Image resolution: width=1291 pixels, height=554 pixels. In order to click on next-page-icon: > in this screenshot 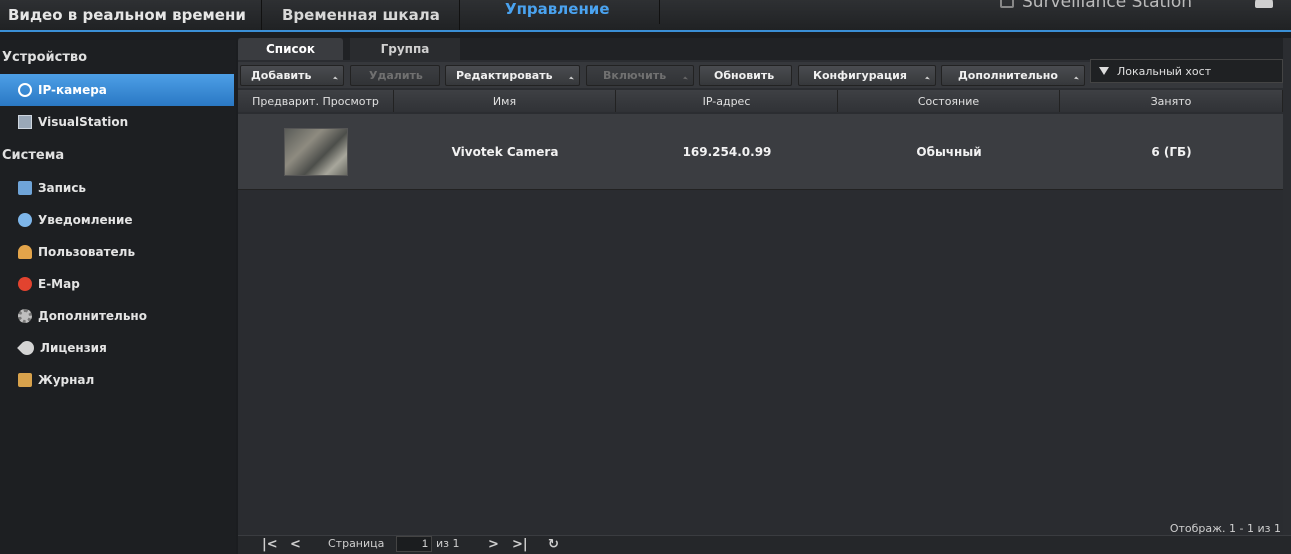, I will do `click(493, 544)`.